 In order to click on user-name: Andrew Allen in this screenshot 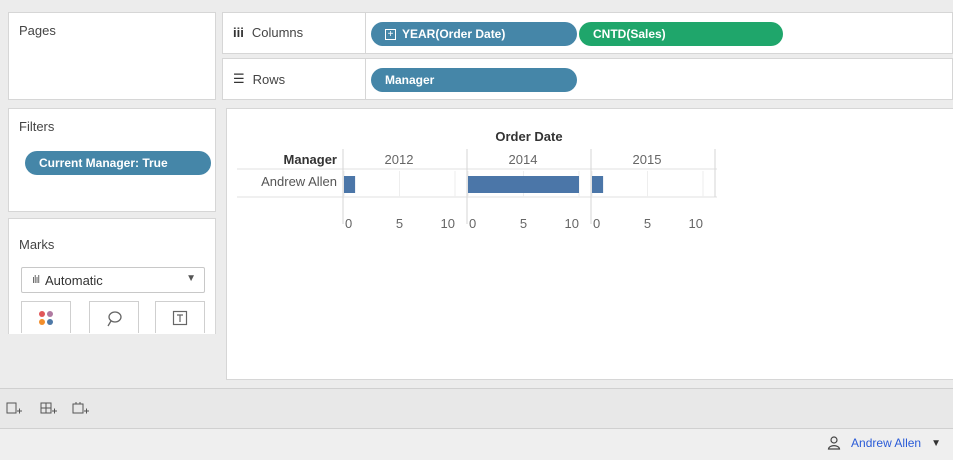, I will do `click(886, 443)`.